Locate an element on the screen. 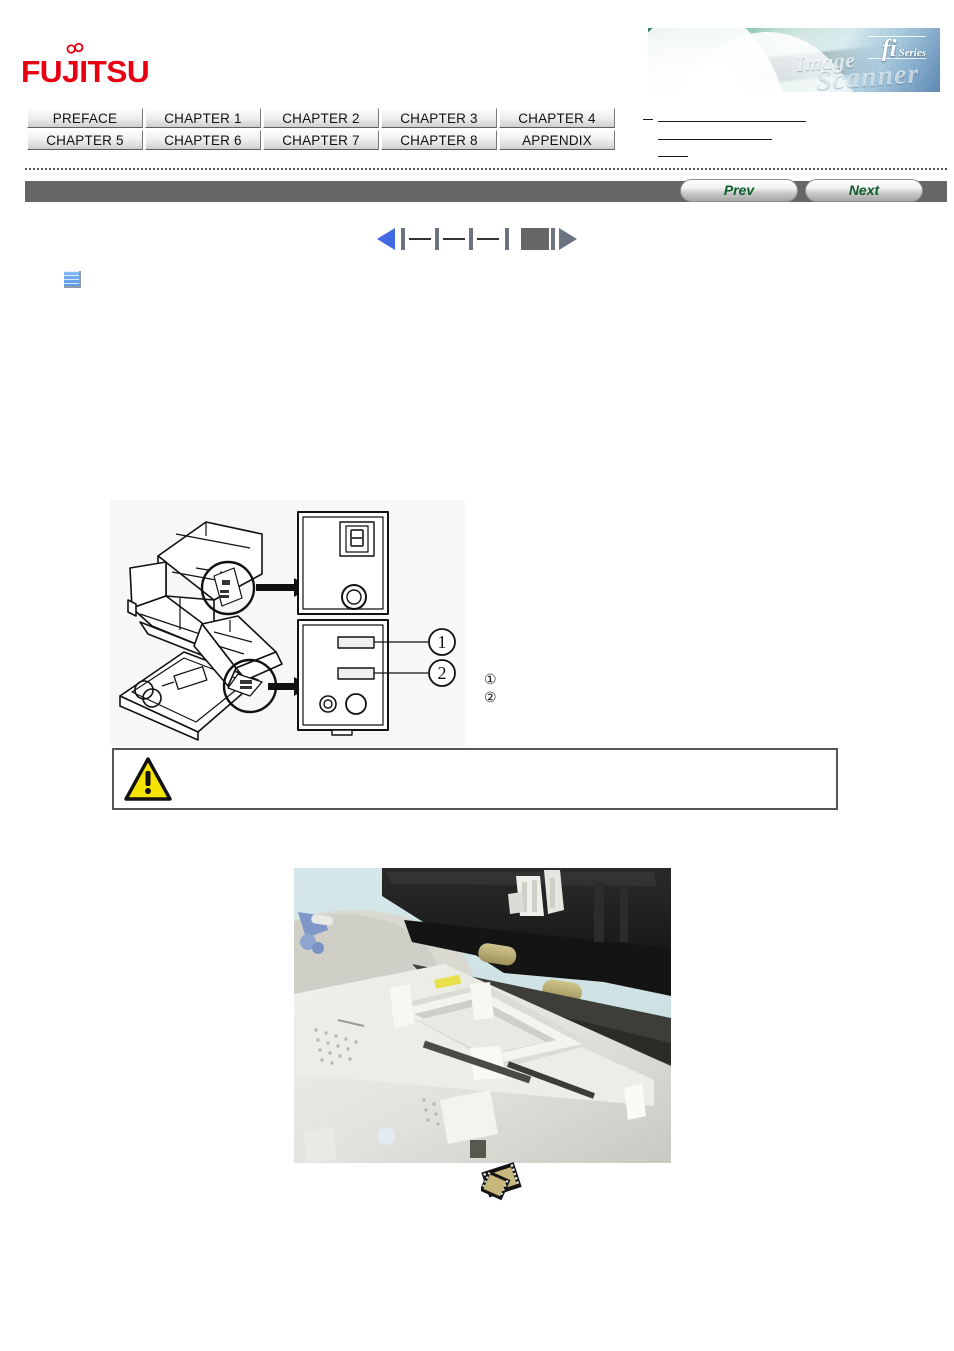 This screenshot has height=1351, width=954. callout-number-2: 2 is located at coordinates (442, 673).